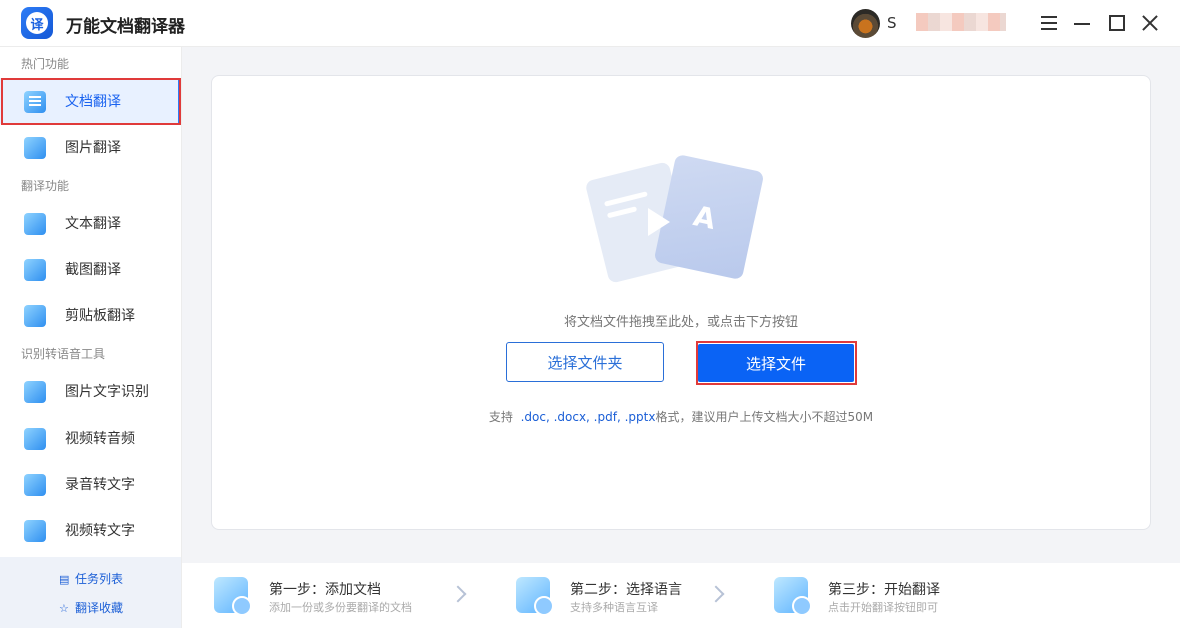 The image size is (1180, 628). I want to click on avatar, so click(865, 23).